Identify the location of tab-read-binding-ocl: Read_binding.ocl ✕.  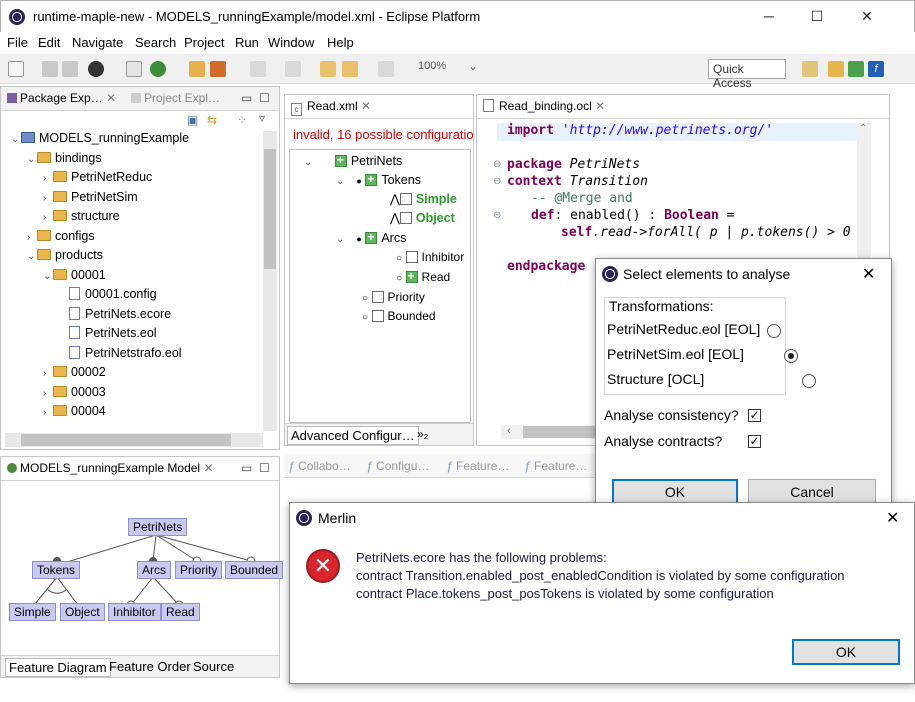
(544, 106).